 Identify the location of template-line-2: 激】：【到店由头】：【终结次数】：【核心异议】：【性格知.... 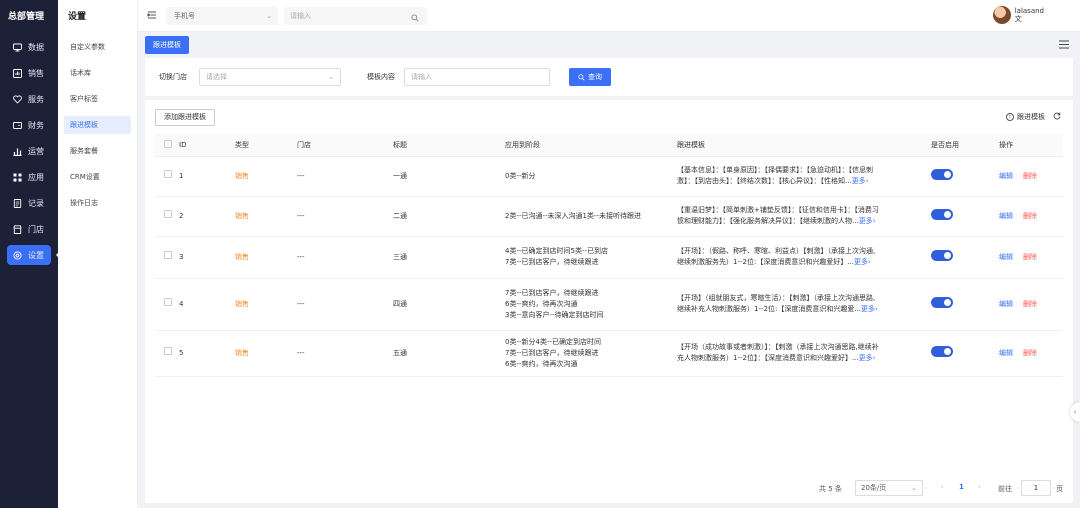
(764, 181).